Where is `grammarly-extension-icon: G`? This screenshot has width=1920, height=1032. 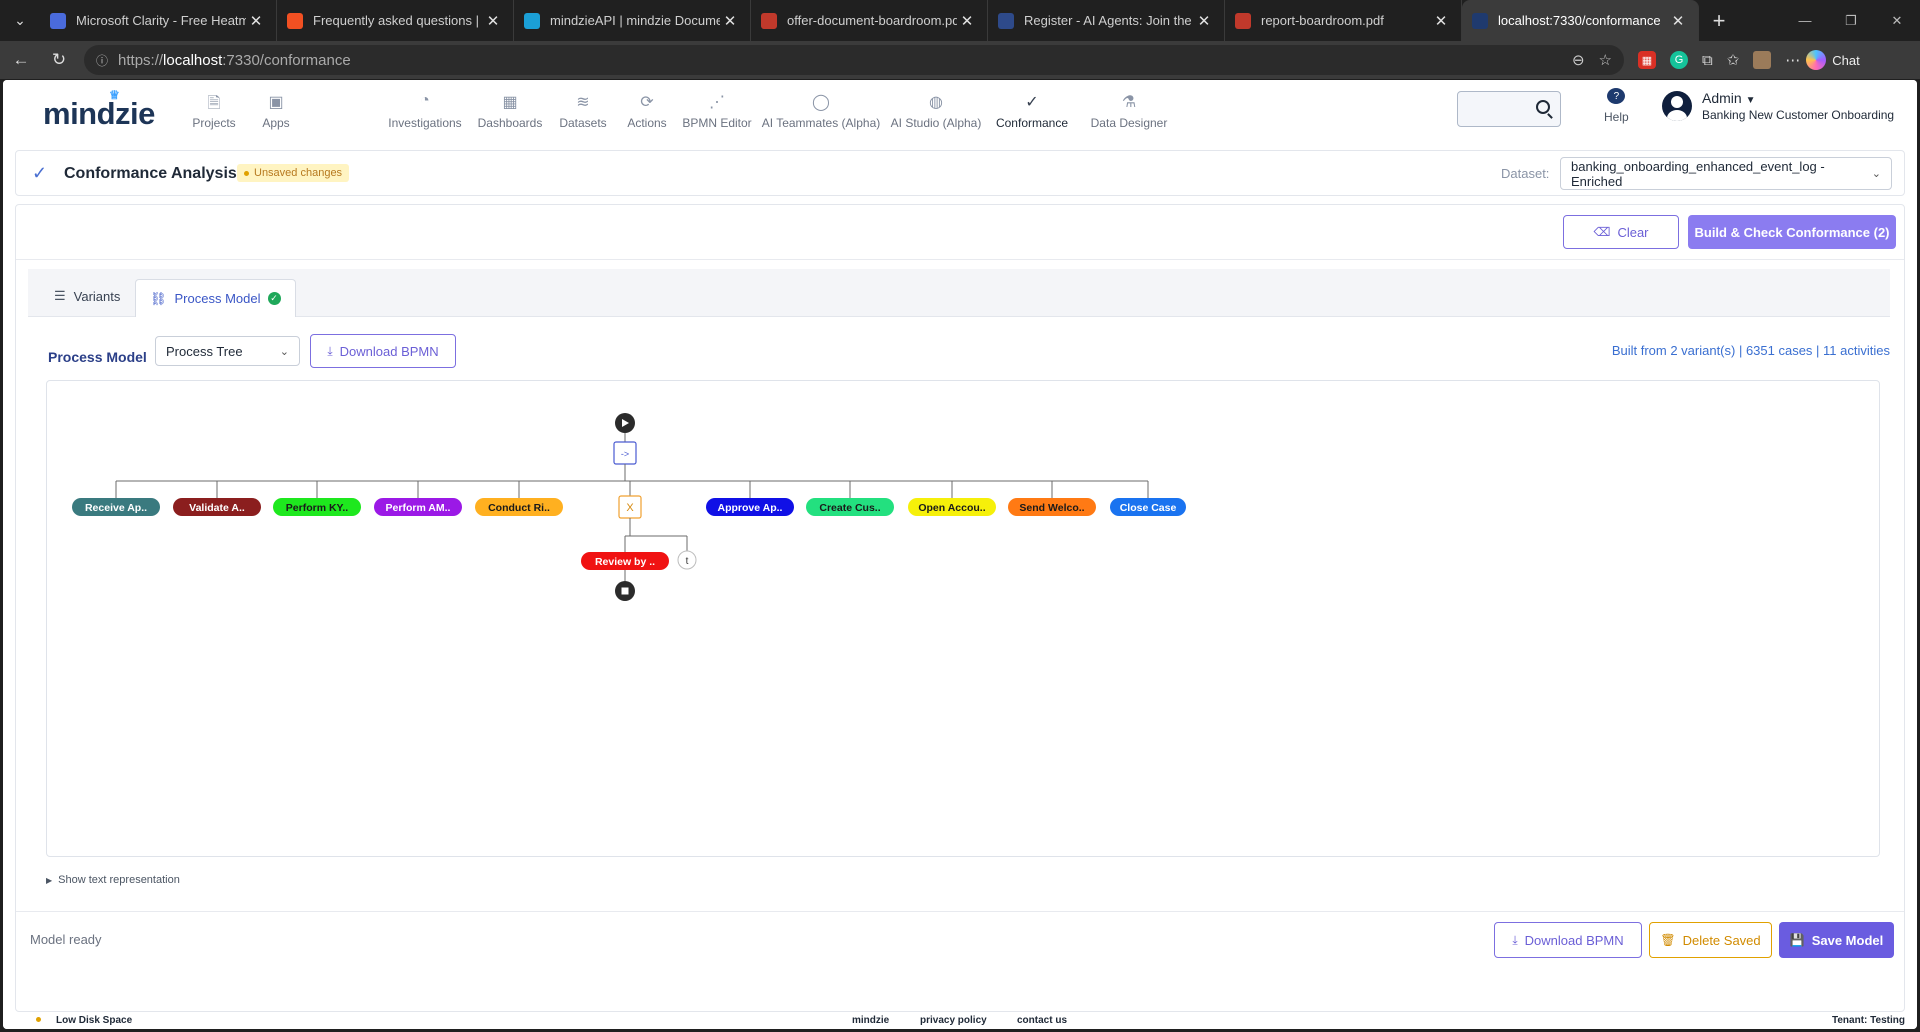 grammarly-extension-icon: G is located at coordinates (1679, 60).